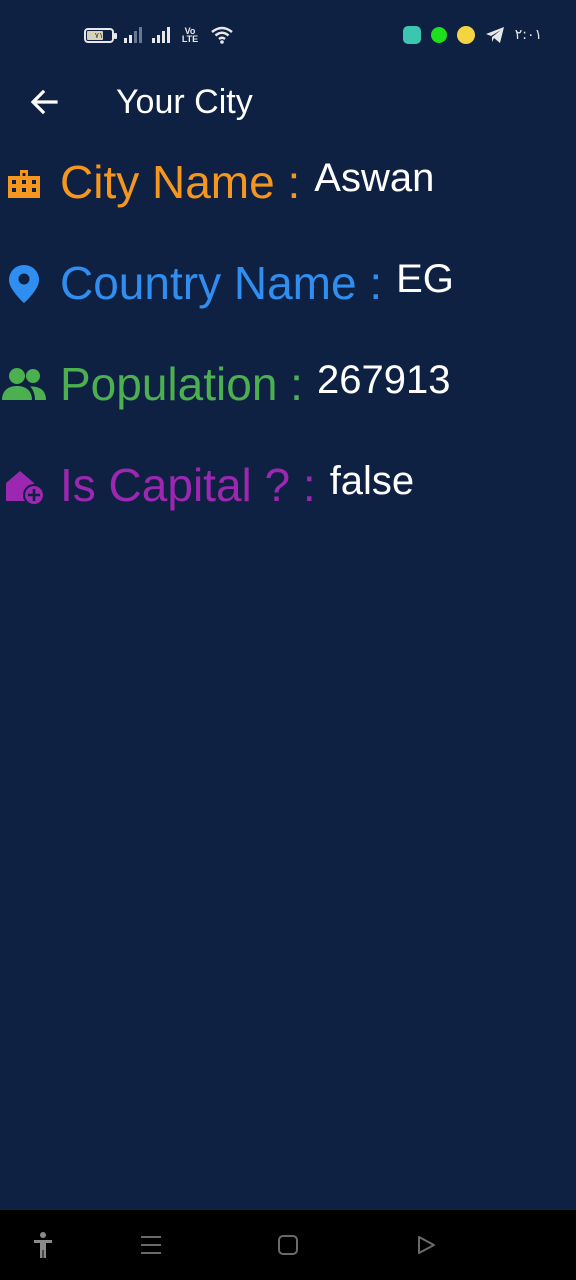 The width and height of the screenshot is (576, 1280). What do you see at coordinates (494, 35) in the screenshot?
I see `telegram-icon` at bounding box center [494, 35].